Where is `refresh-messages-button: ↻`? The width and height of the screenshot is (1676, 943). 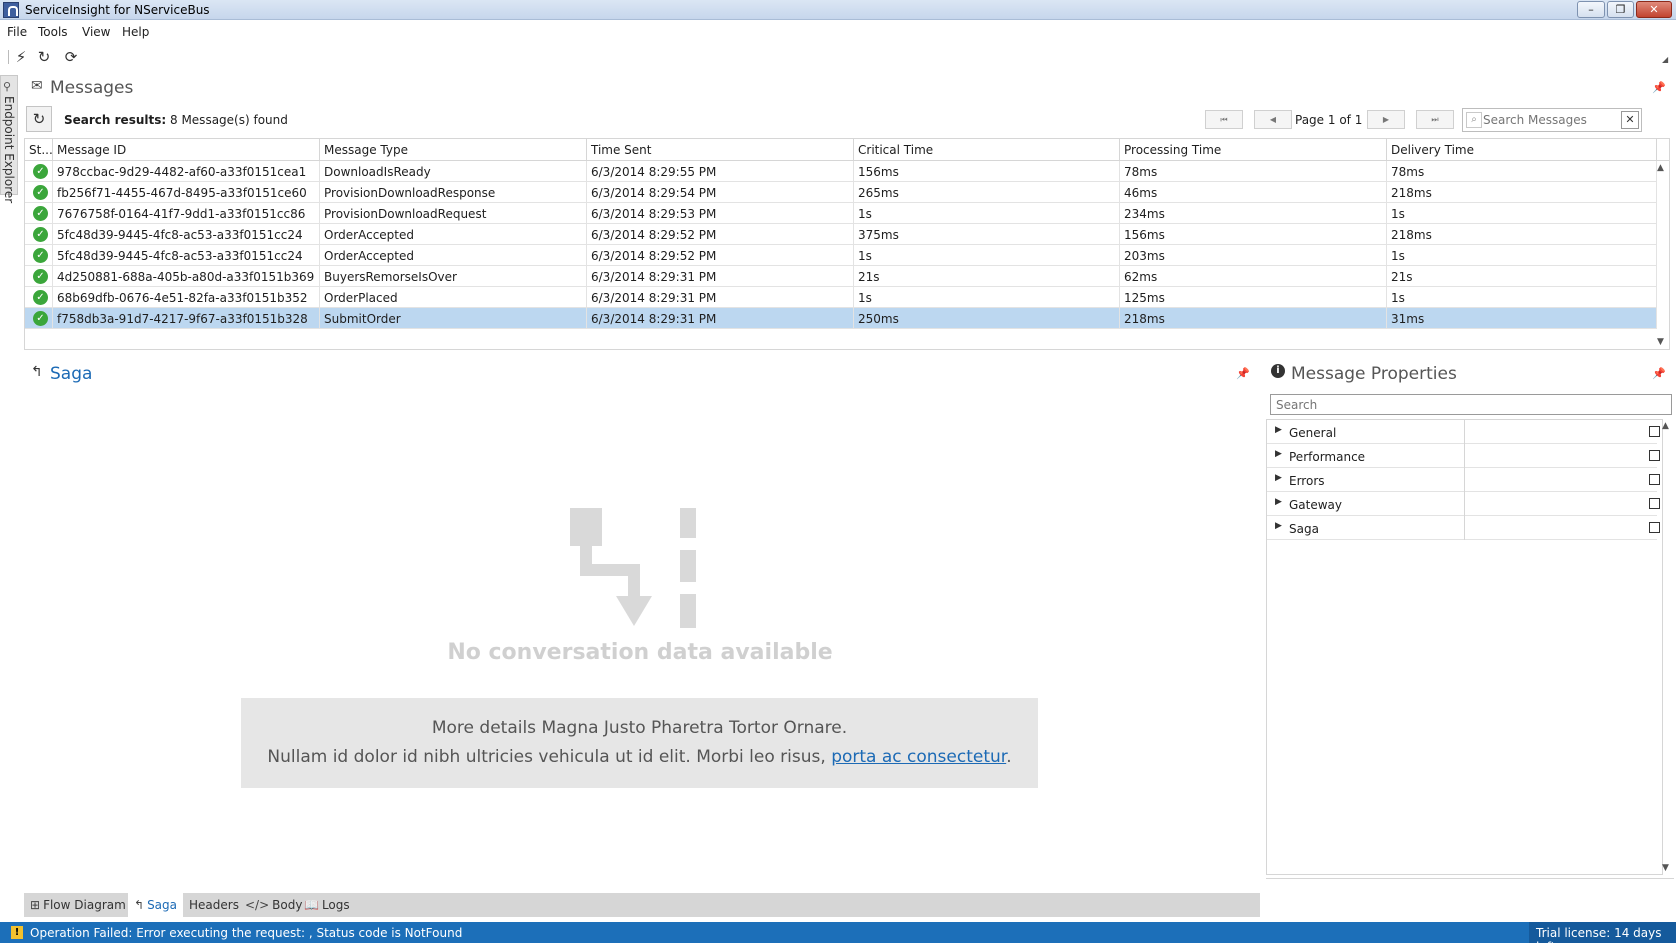 refresh-messages-button: ↻ is located at coordinates (39, 119).